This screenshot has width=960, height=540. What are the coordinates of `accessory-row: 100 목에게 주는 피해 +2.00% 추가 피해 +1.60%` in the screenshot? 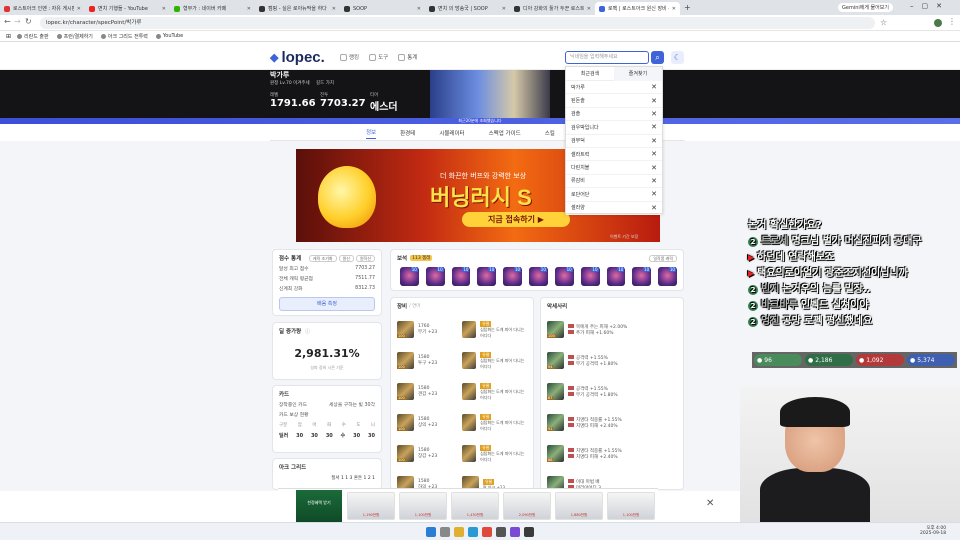 It's located at (612, 329).